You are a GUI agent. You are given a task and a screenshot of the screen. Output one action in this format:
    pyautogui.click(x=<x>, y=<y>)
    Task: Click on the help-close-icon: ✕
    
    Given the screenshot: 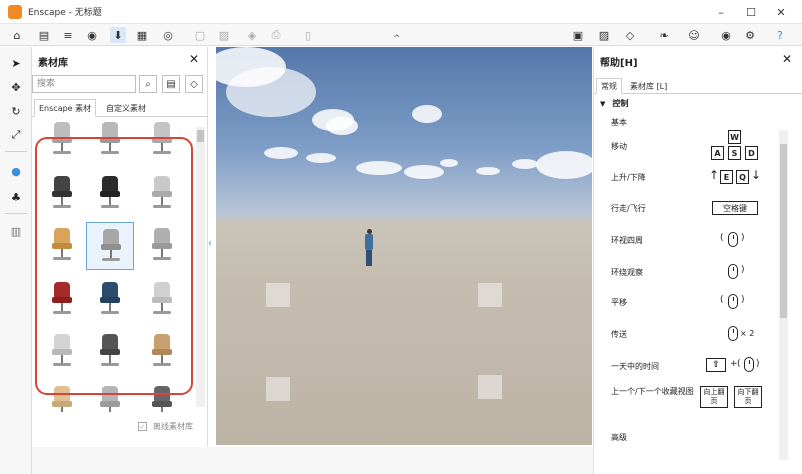 What is the action you would take?
    pyautogui.click(x=787, y=59)
    